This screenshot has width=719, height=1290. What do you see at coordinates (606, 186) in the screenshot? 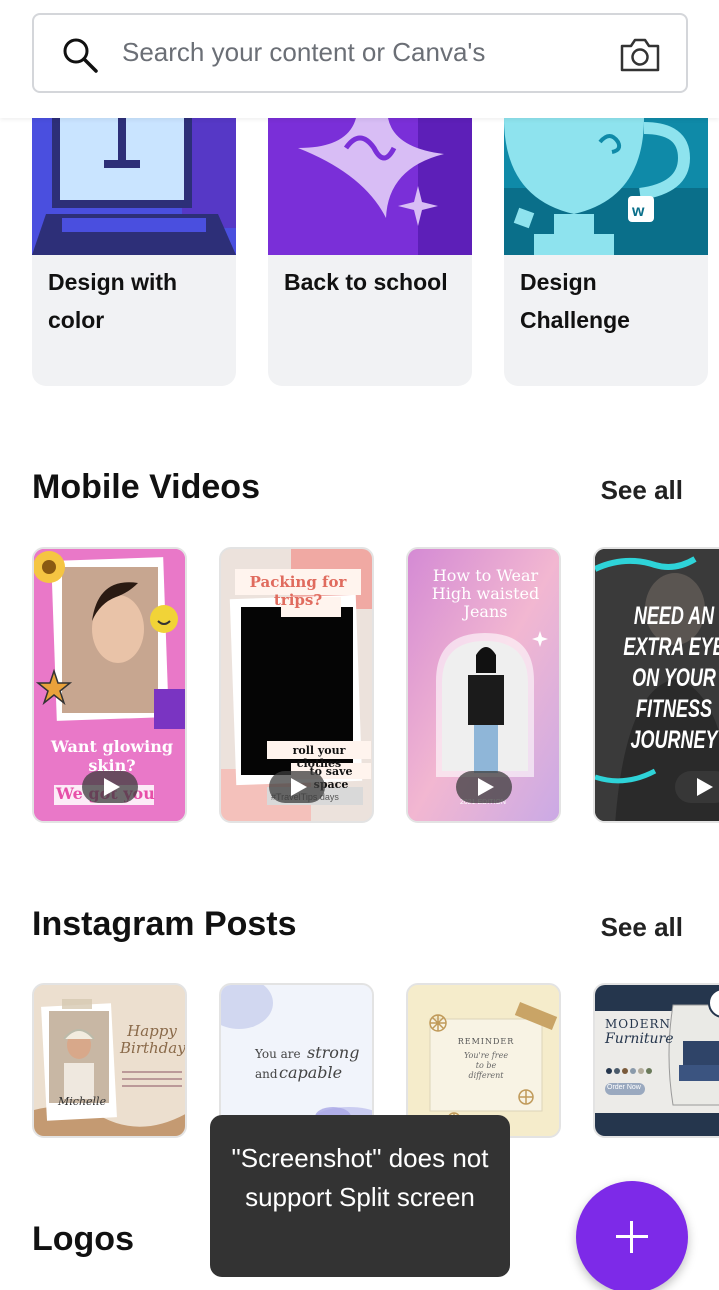
I see `feature-thumbnail: w` at bounding box center [606, 186].